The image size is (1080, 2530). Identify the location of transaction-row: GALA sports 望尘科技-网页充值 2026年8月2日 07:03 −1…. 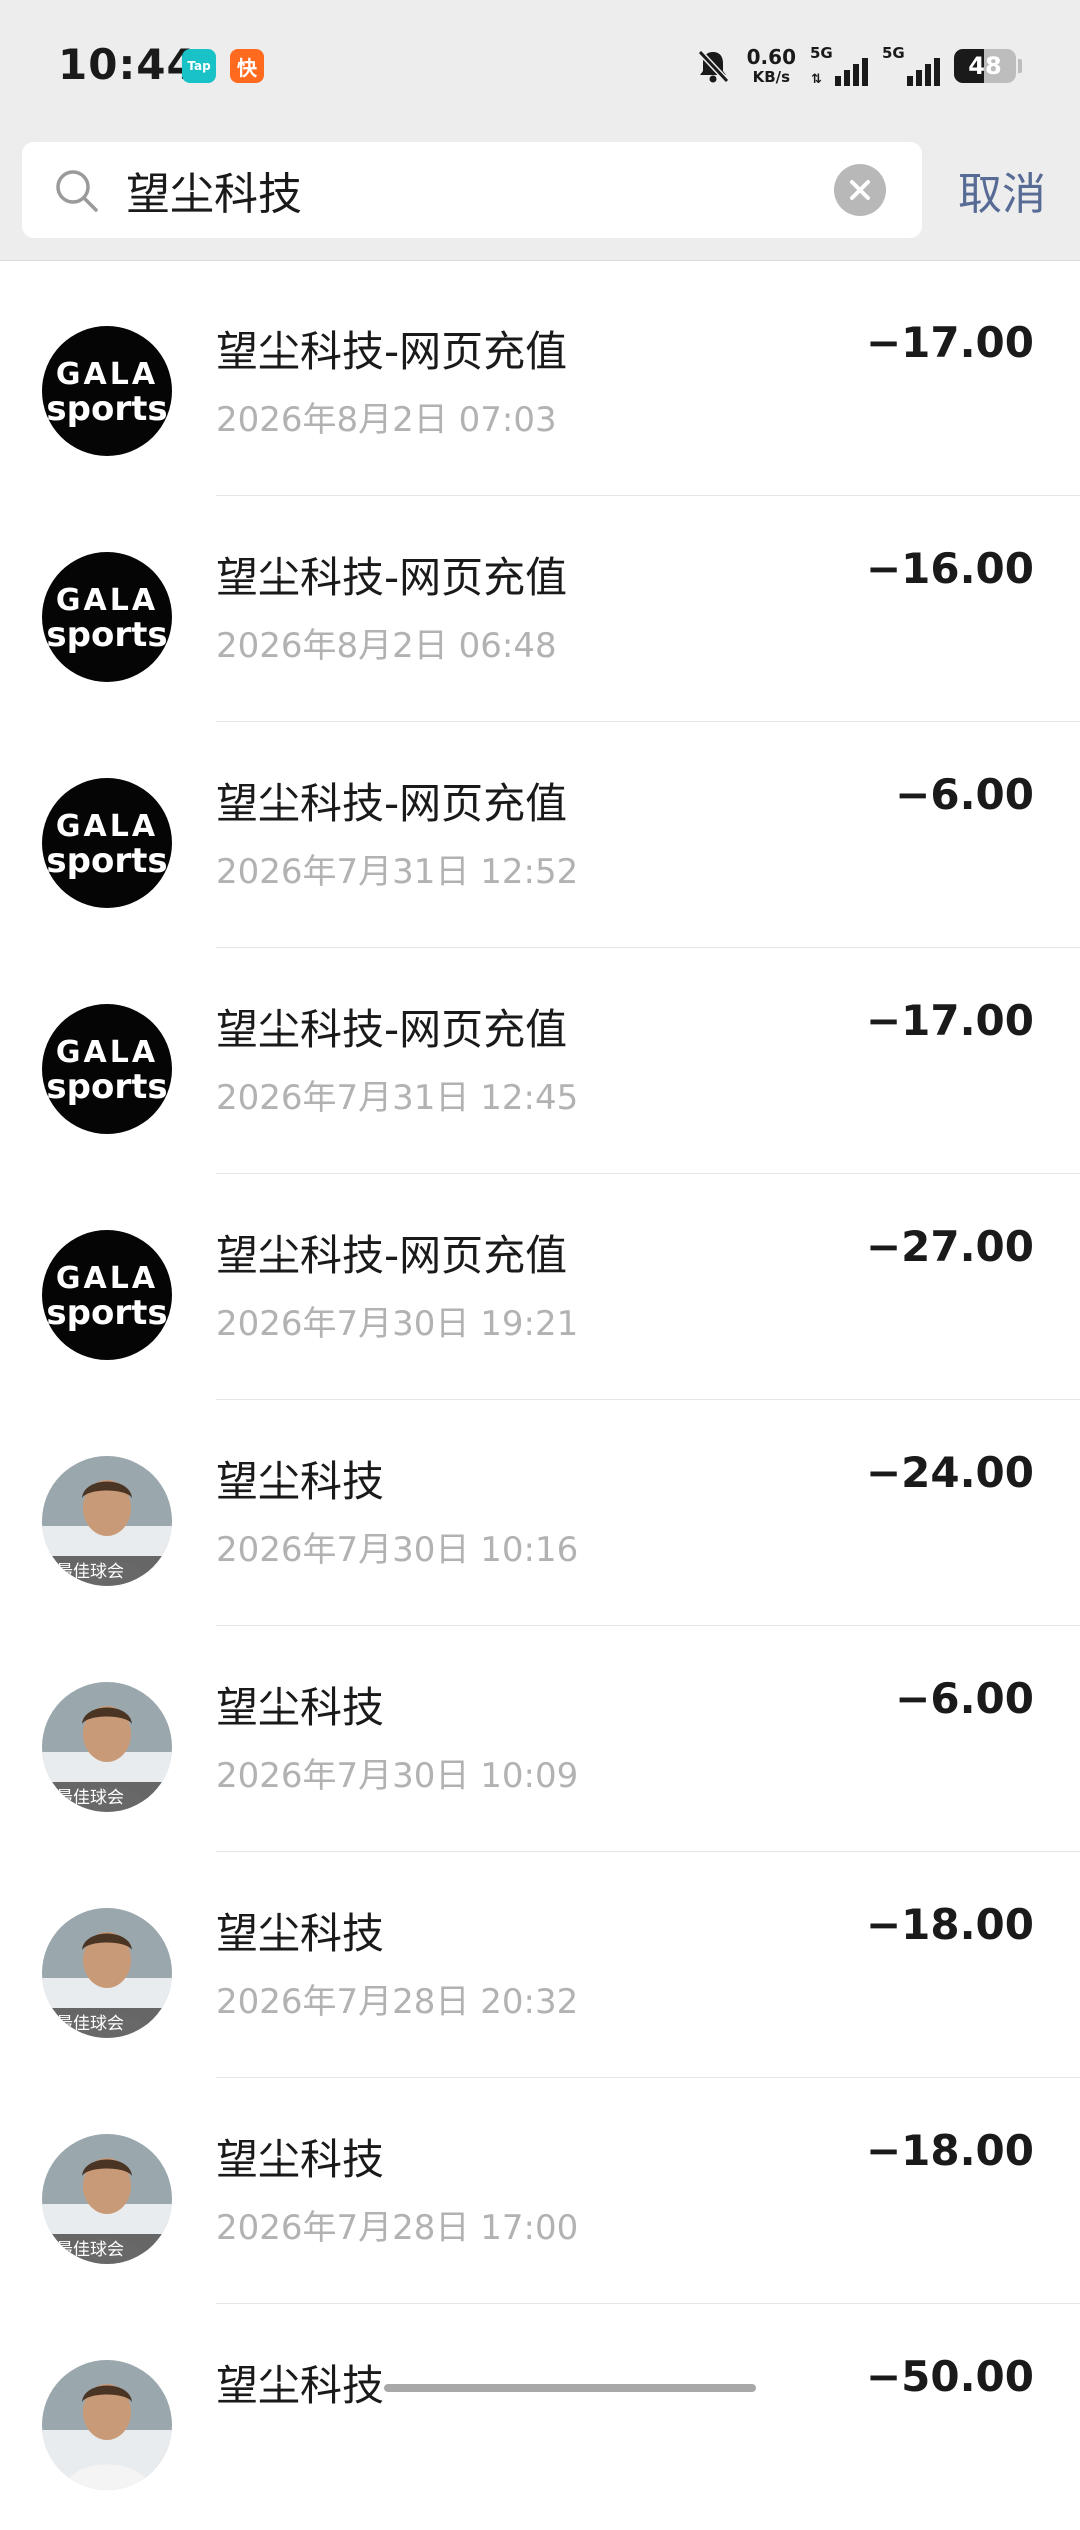
(540, 383).